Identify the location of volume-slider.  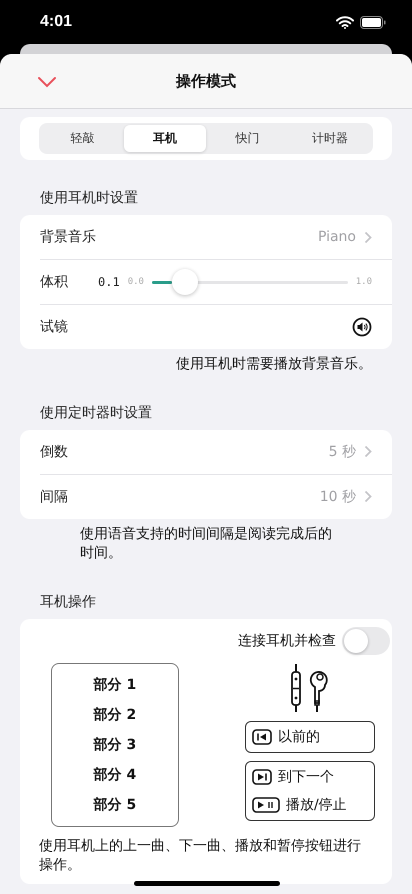
(250, 282).